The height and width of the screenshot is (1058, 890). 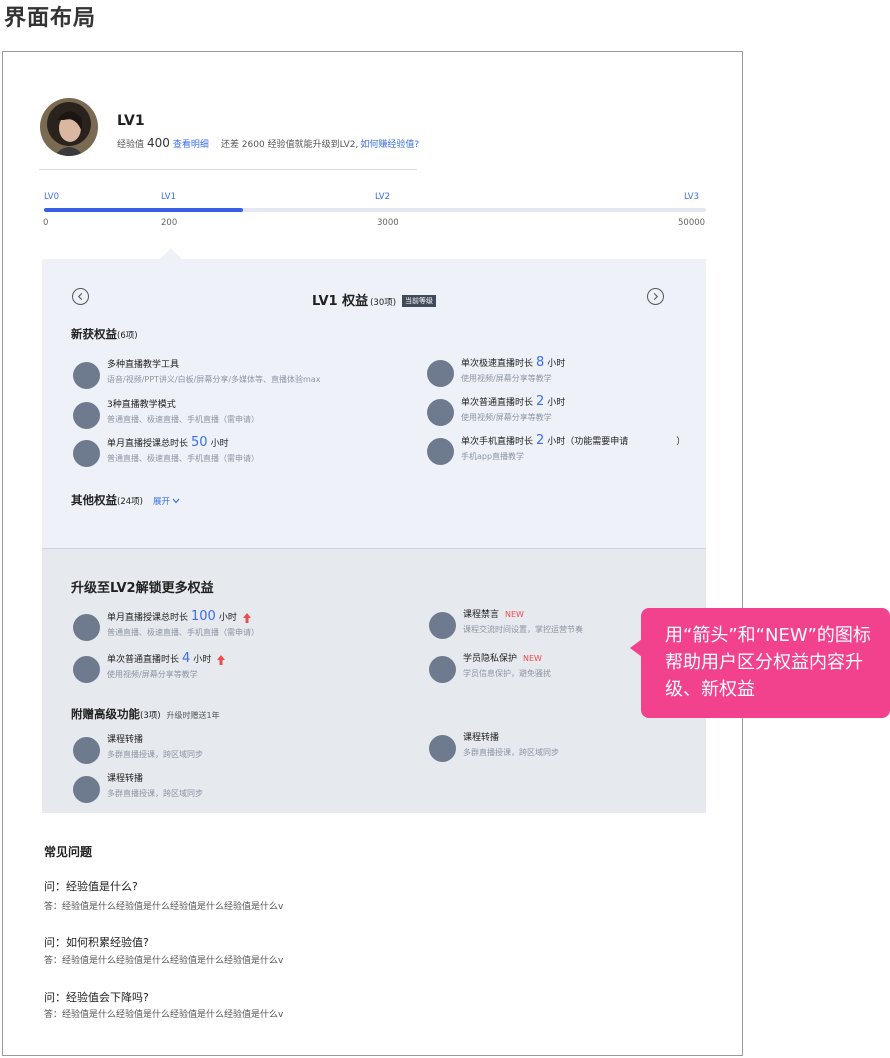 What do you see at coordinates (513, 362) in the screenshot?
I see `item-title: 单次极速直播时长 8 小时` at bounding box center [513, 362].